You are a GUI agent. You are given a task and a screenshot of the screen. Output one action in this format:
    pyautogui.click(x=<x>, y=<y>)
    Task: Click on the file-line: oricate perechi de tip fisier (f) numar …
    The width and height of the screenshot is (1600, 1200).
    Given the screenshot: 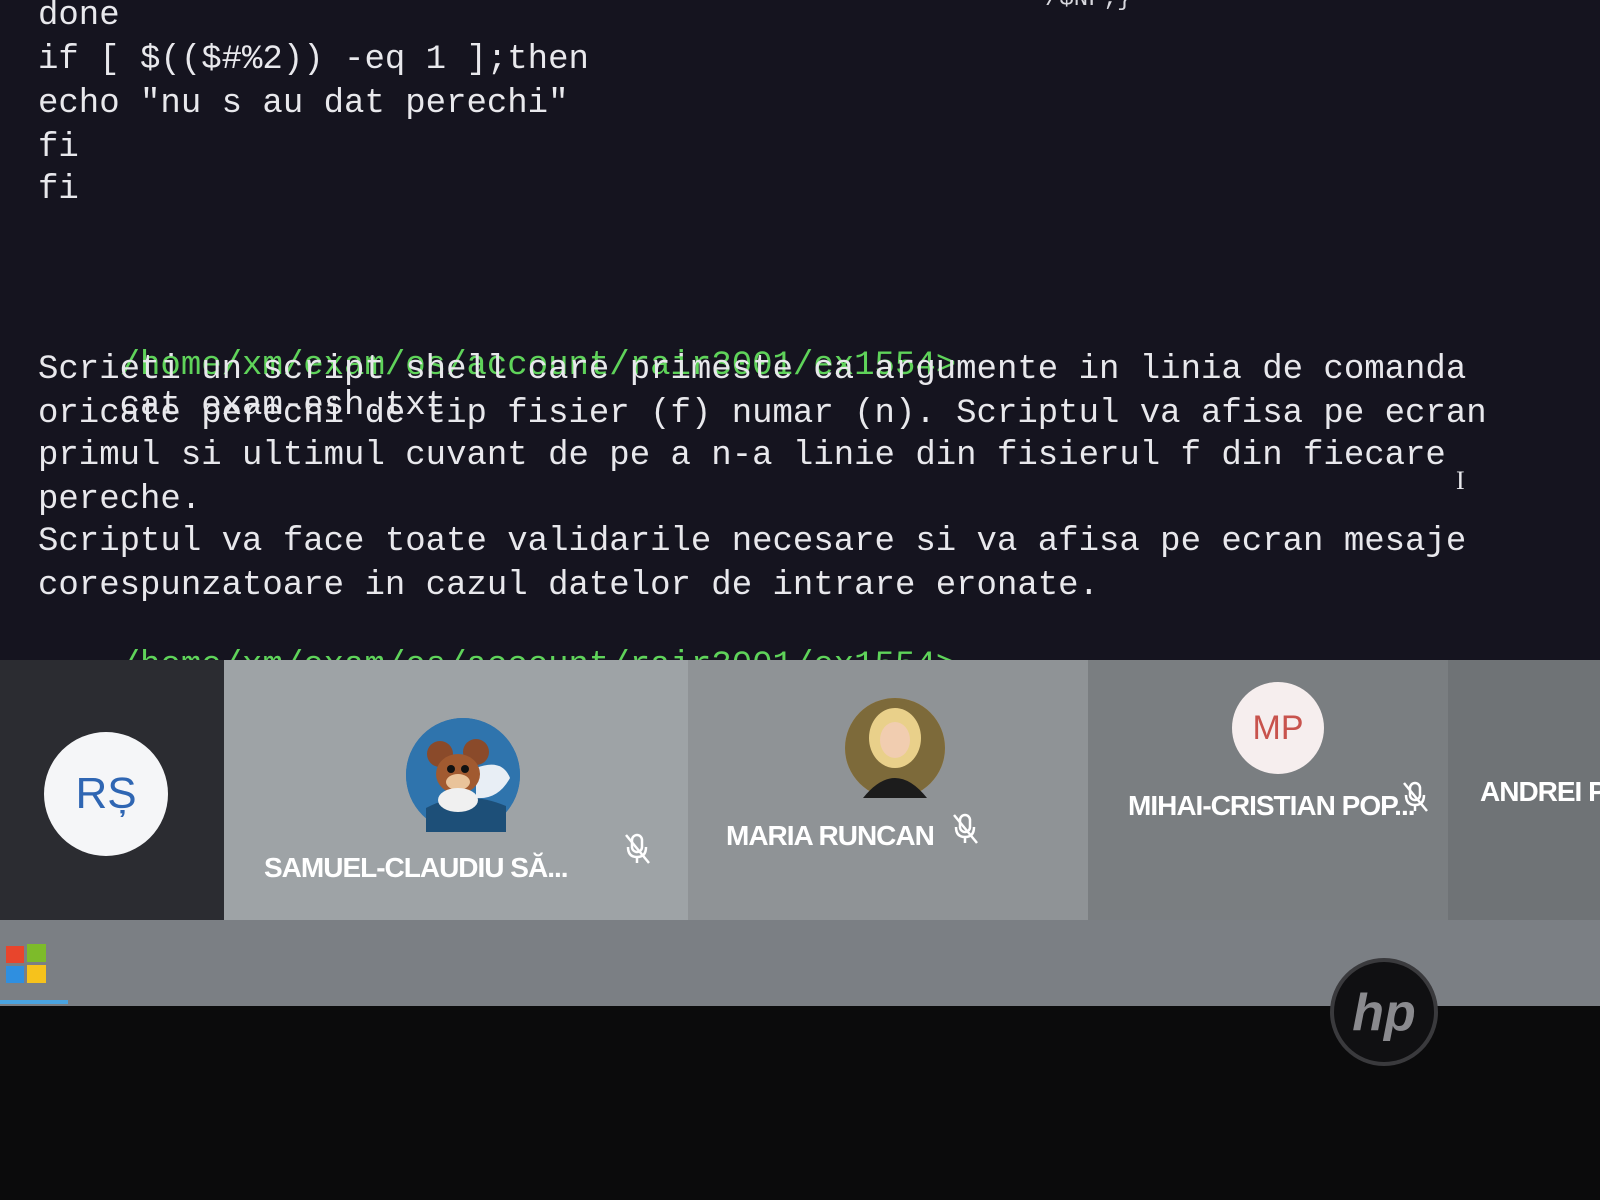 What is the action you would take?
    pyautogui.click(x=762, y=414)
    